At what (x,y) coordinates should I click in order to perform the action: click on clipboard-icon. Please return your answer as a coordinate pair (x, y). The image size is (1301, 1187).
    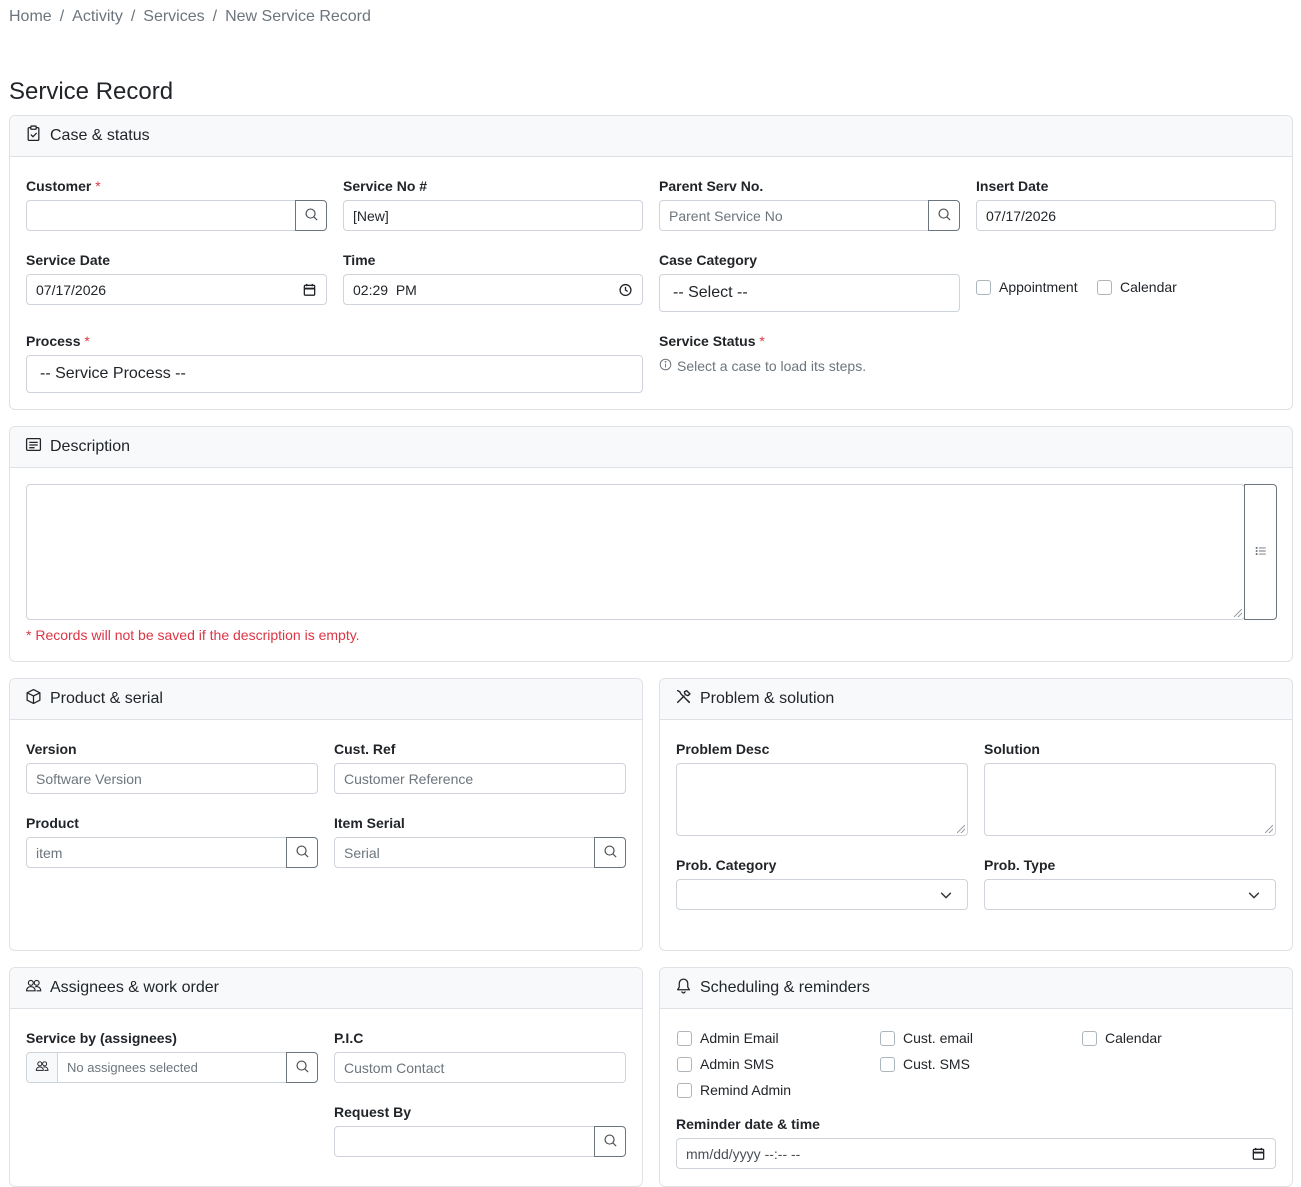
    Looking at the image, I should click on (33, 136).